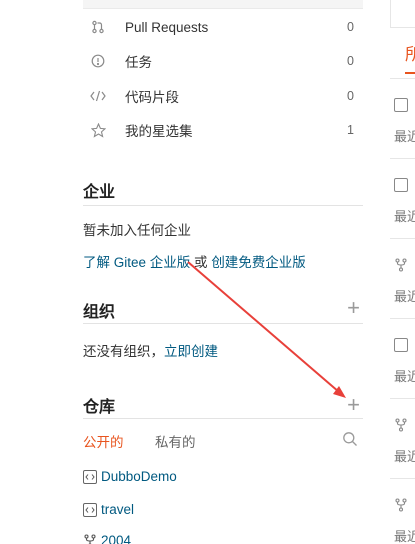  I want to click on right-panel-header-underline, so click(410, 73).